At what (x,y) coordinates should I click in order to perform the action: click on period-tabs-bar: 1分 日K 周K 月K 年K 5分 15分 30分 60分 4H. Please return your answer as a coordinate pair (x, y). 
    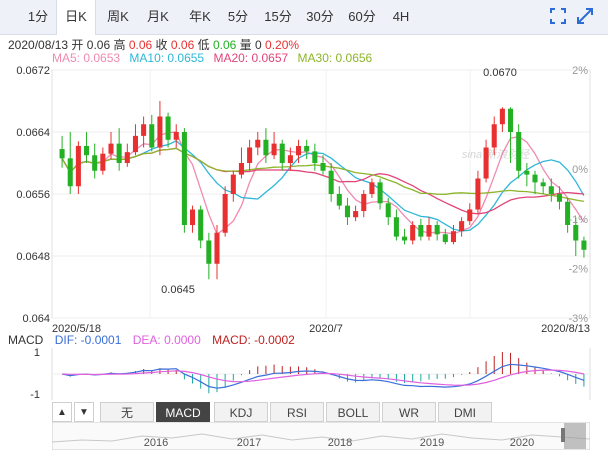
    Looking at the image, I should click on (304, 17).